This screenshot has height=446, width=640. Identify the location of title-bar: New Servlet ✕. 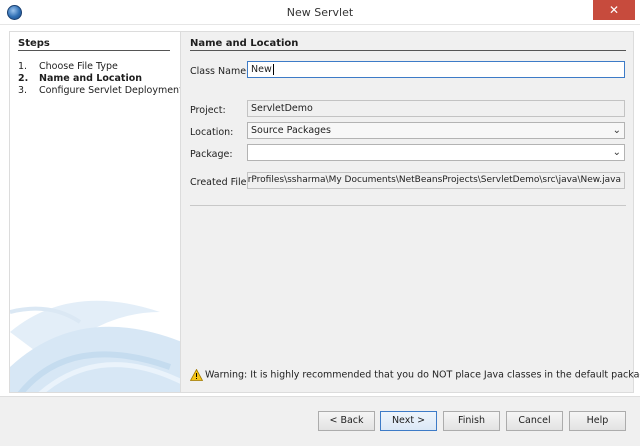
(320, 12).